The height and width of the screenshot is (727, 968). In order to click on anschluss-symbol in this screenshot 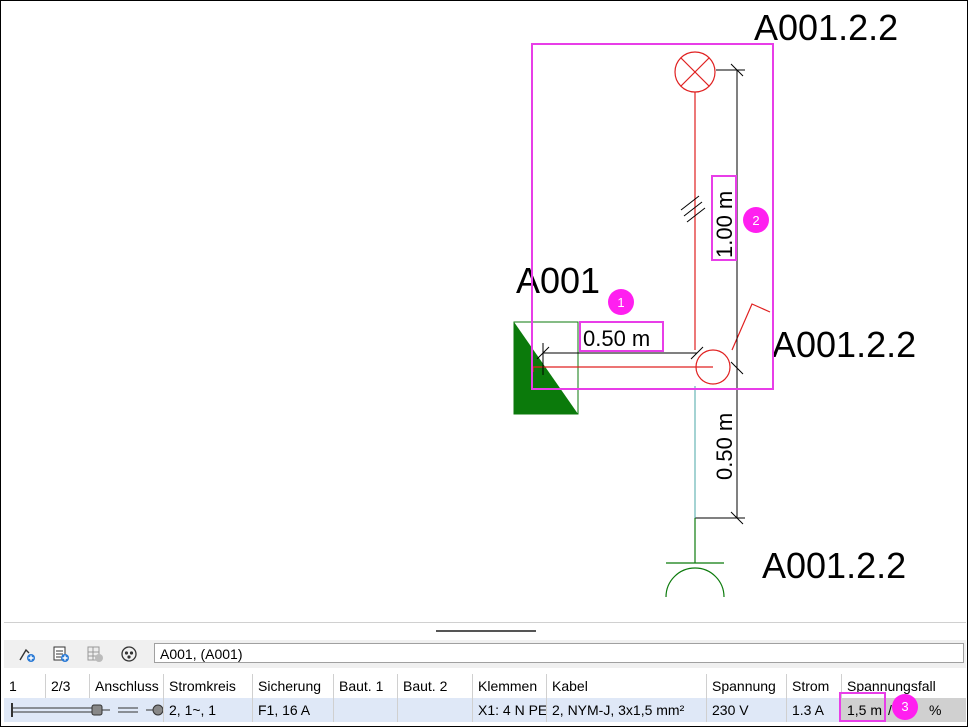, I will do `click(84, 710)`.